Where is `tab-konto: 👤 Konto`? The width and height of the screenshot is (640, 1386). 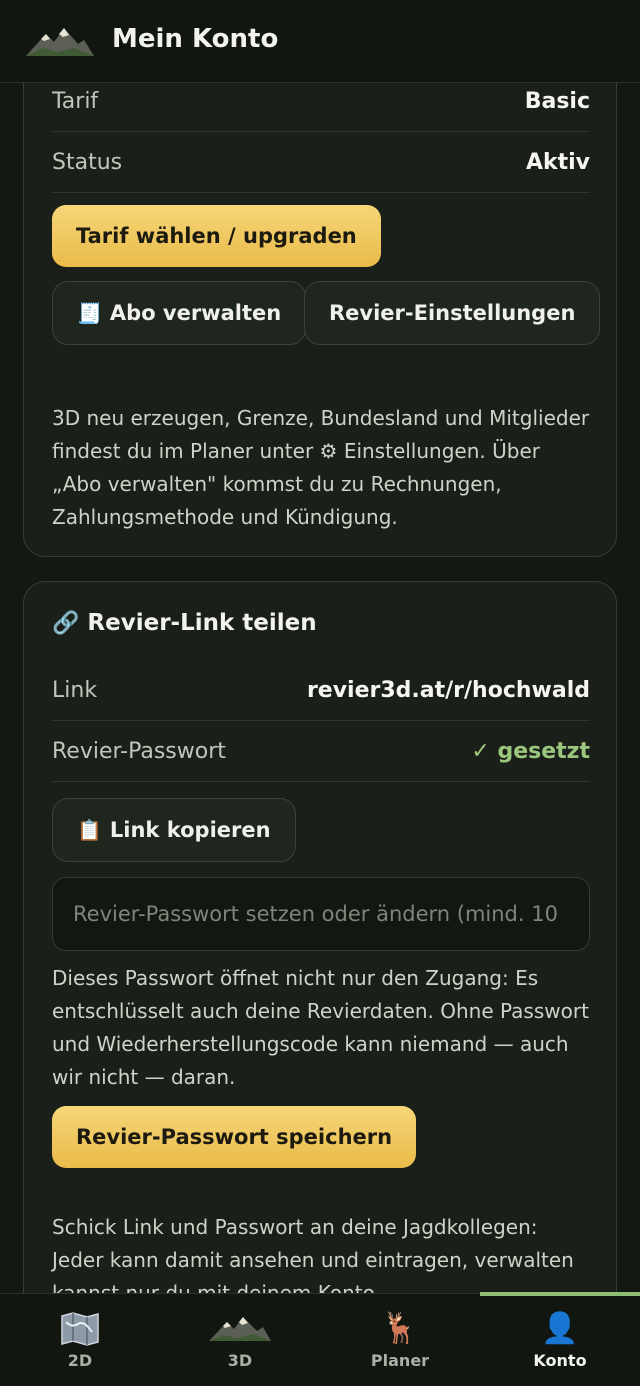
tab-konto: 👤 Konto is located at coordinates (560, 1340).